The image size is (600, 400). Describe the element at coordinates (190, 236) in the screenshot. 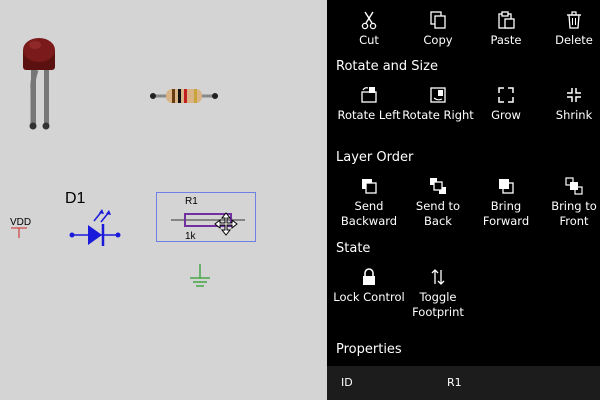

I see `resistor-value-label: 1k` at that location.